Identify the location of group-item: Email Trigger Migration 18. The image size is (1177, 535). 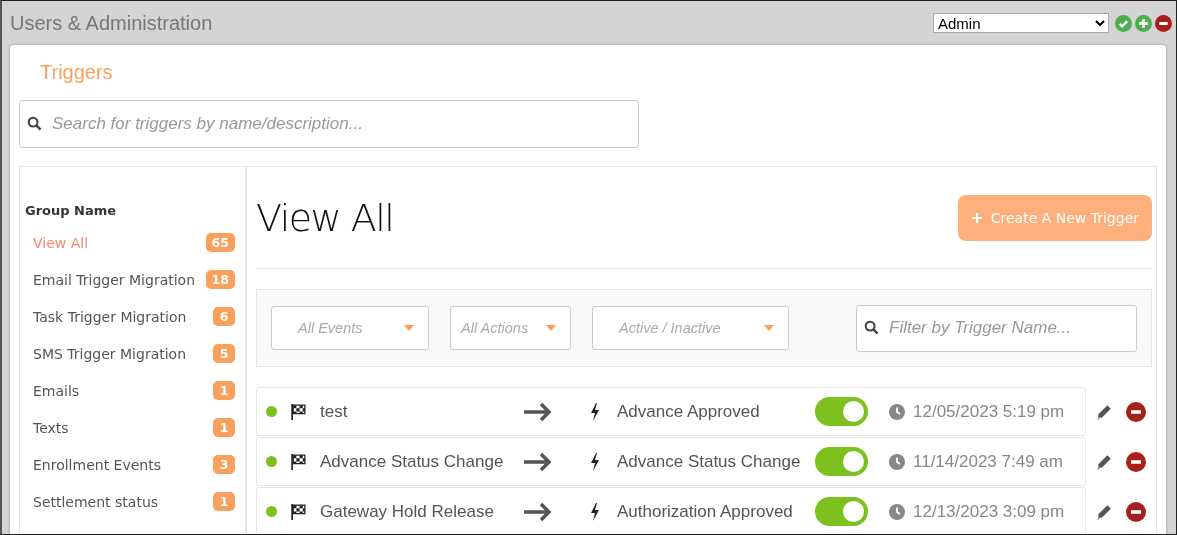
(130, 279).